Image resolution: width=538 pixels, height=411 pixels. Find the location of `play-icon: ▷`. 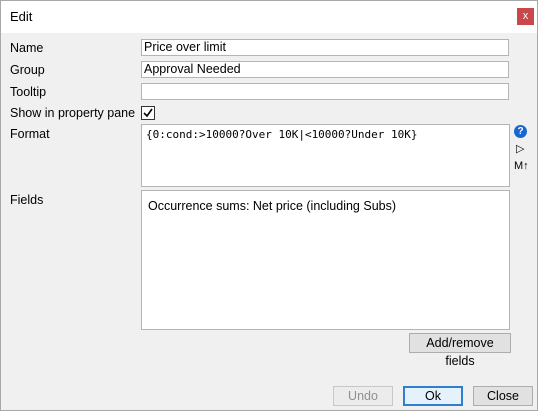

play-icon: ▷ is located at coordinates (520, 148).